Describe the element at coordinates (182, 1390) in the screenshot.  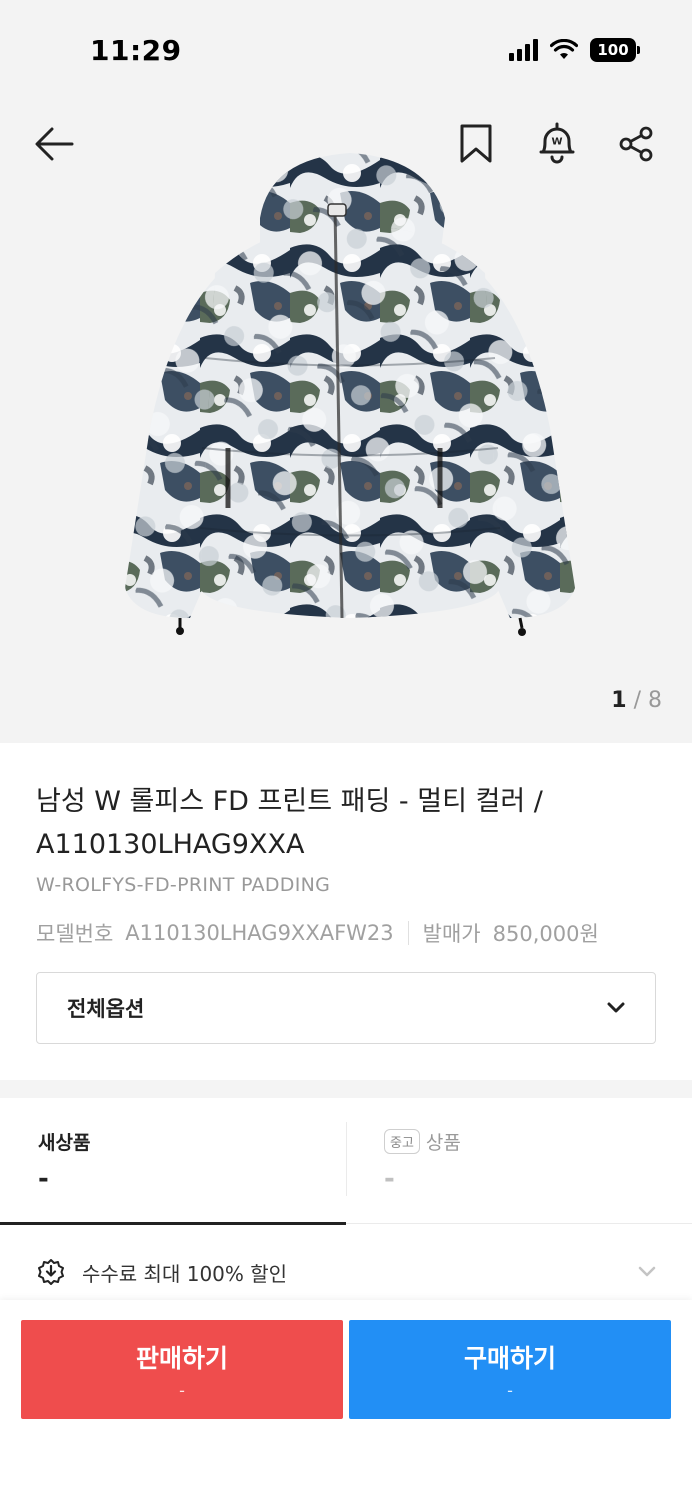
I see `sell-button-price: -` at that location.